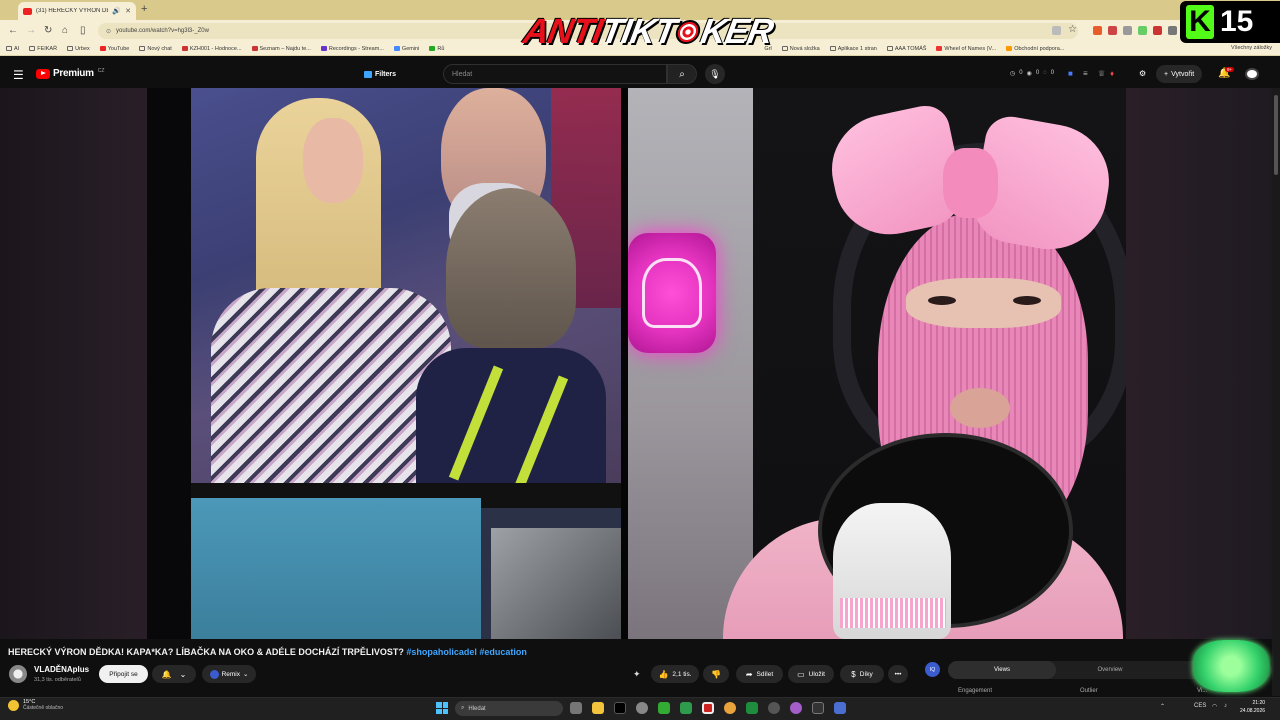 The height and width of the screenshot is (720, 1280). Describe the element at coordinates (229, 674) in the screenshot. I see `remix-button: Remix ⌄` at that location.